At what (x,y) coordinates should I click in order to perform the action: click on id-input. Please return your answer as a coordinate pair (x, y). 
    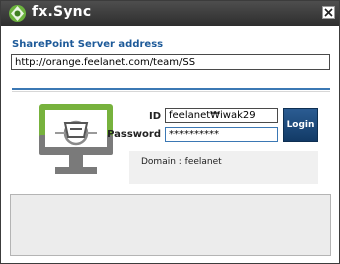
    Looking at the image, I should click on (221, 115).